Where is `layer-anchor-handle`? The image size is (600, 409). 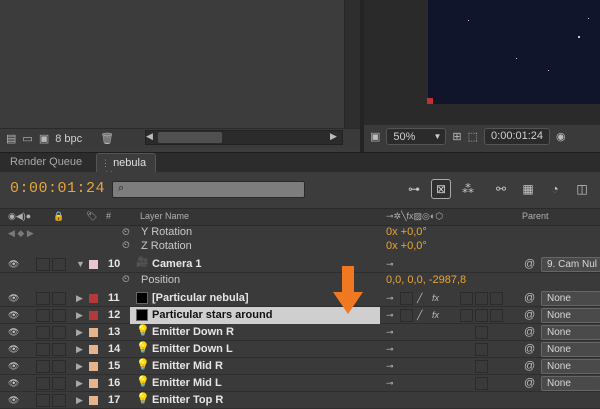
layer-anchor-handle is located at coordinates (430, 101).